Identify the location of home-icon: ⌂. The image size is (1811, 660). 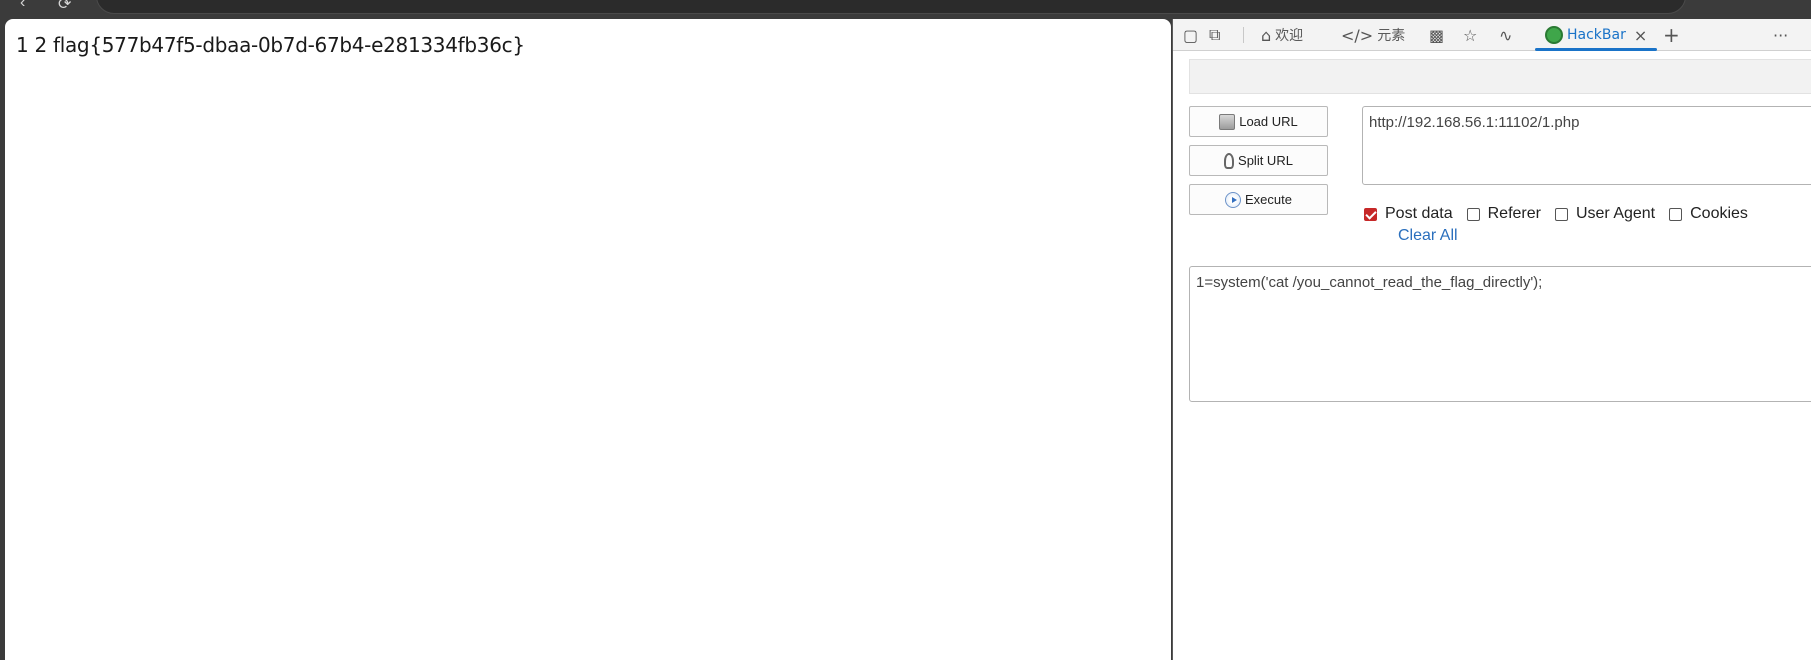
(1266, 35).